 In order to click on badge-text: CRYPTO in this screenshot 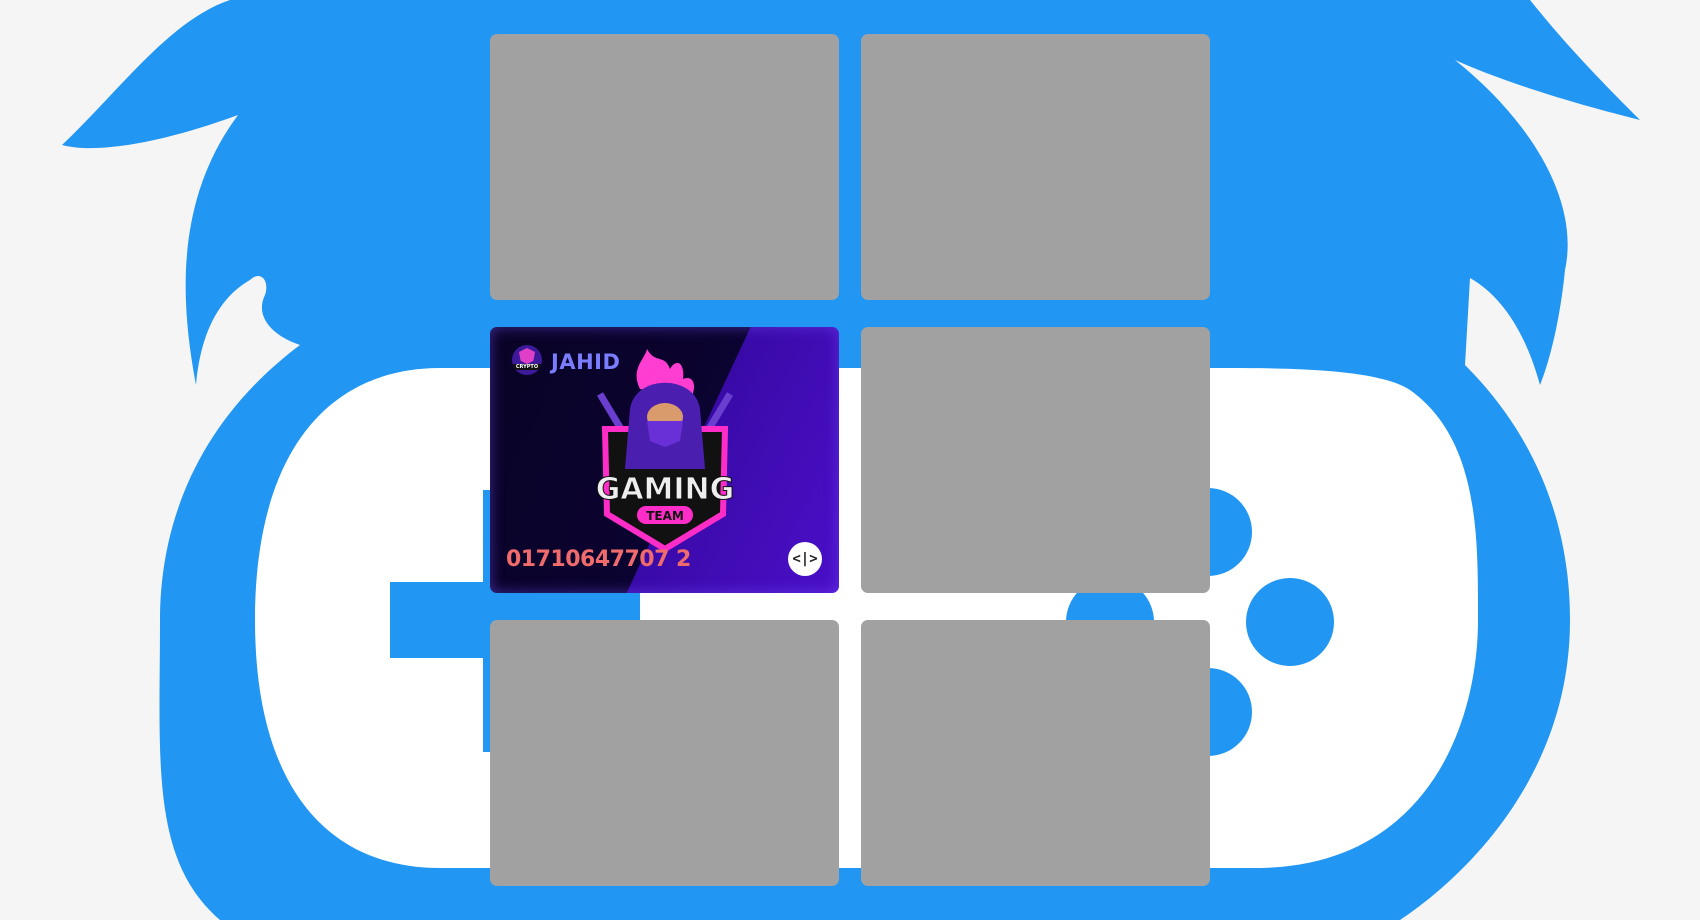, I will do `click(527, 367)`.